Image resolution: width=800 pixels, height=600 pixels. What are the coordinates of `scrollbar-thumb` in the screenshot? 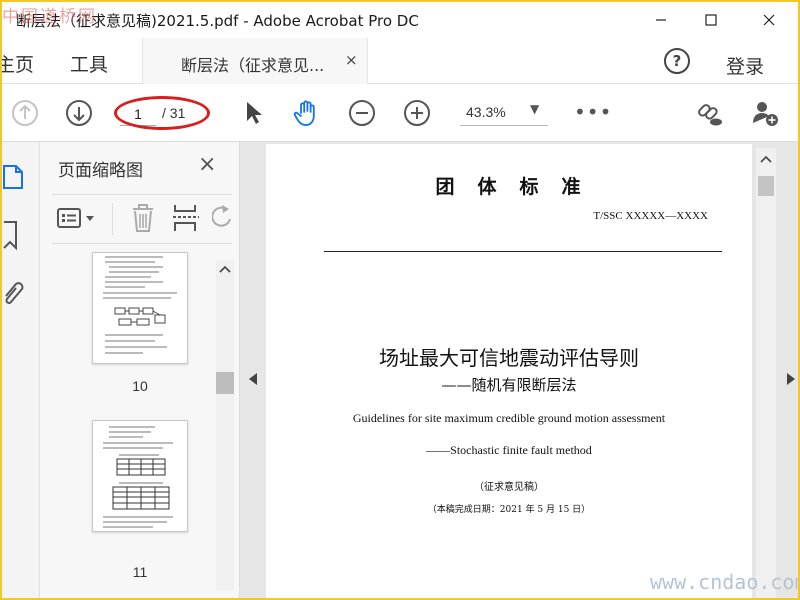 It's located at (766, 186).